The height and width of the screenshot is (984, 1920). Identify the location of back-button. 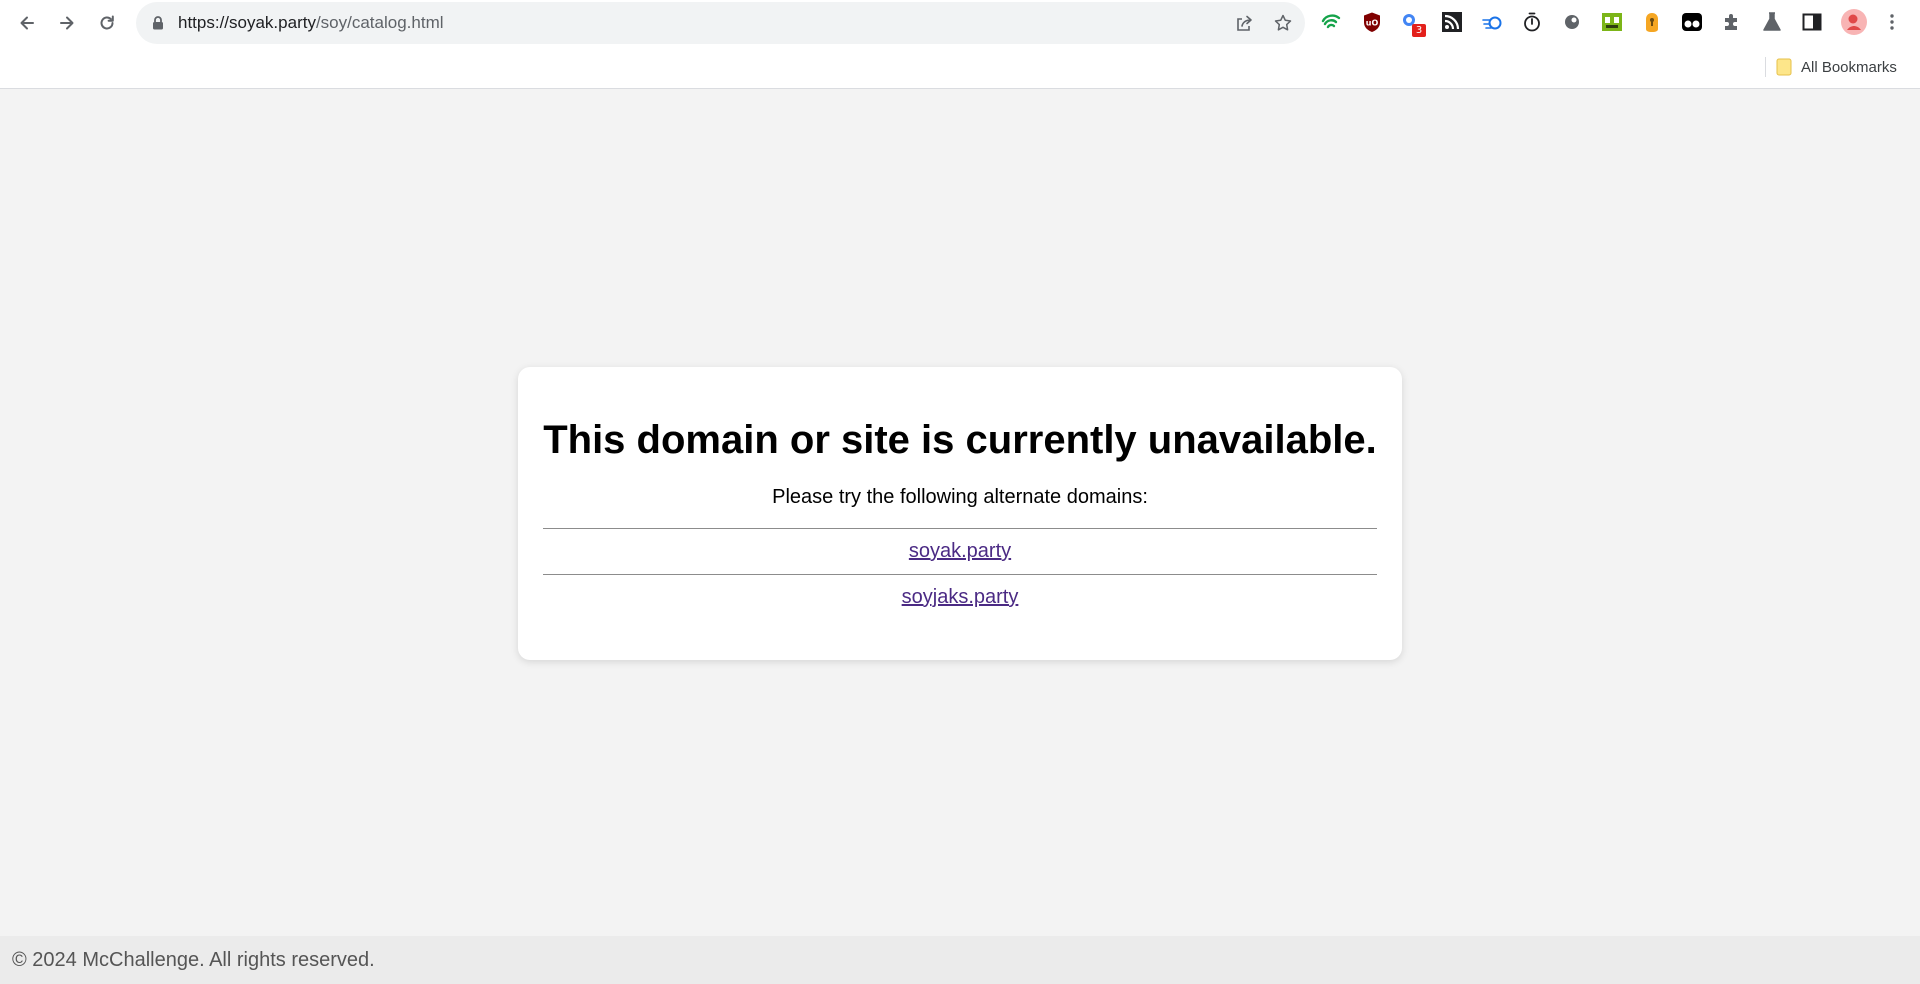
(27, 23).